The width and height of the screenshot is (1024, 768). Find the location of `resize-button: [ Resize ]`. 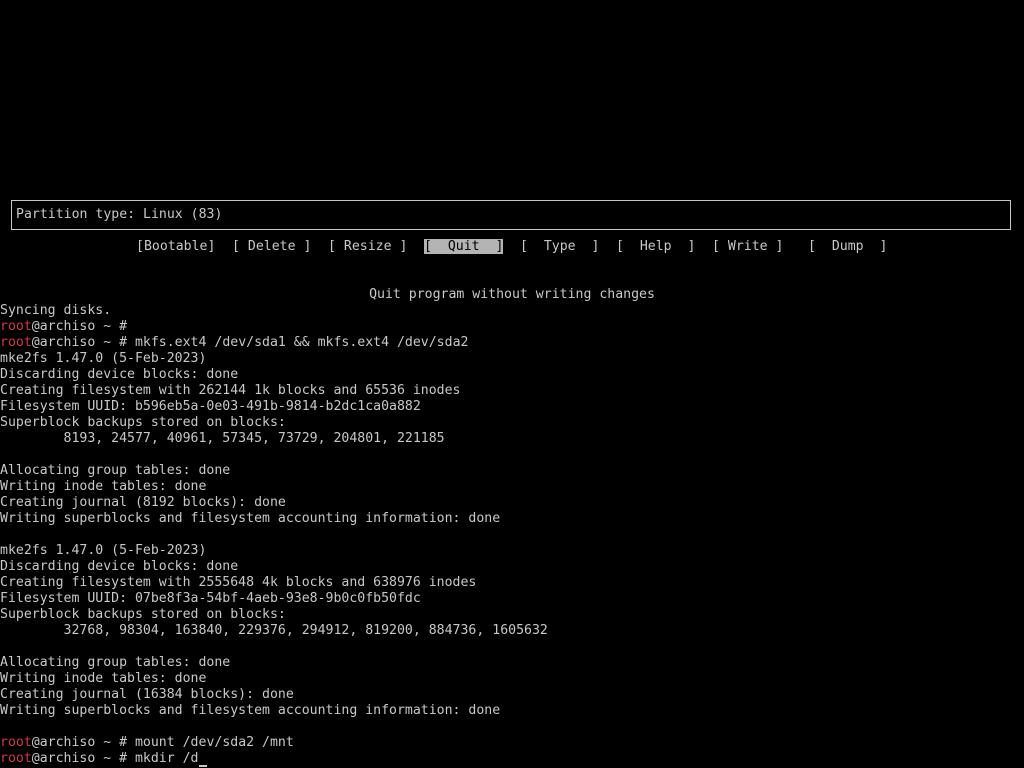

resize-button: [ Resize ] is located at coordinates (367, 247).